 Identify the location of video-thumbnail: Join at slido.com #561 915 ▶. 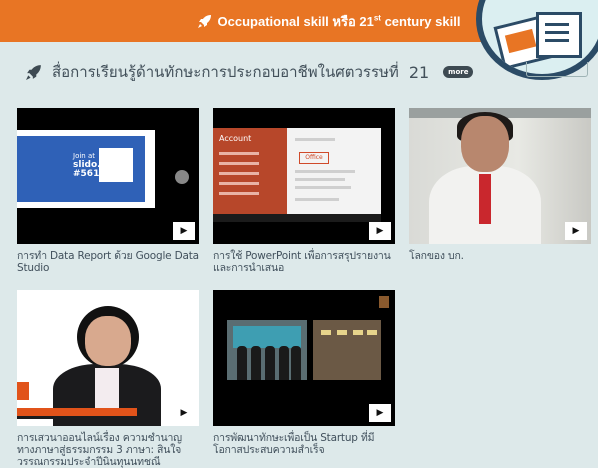
(108, 176).